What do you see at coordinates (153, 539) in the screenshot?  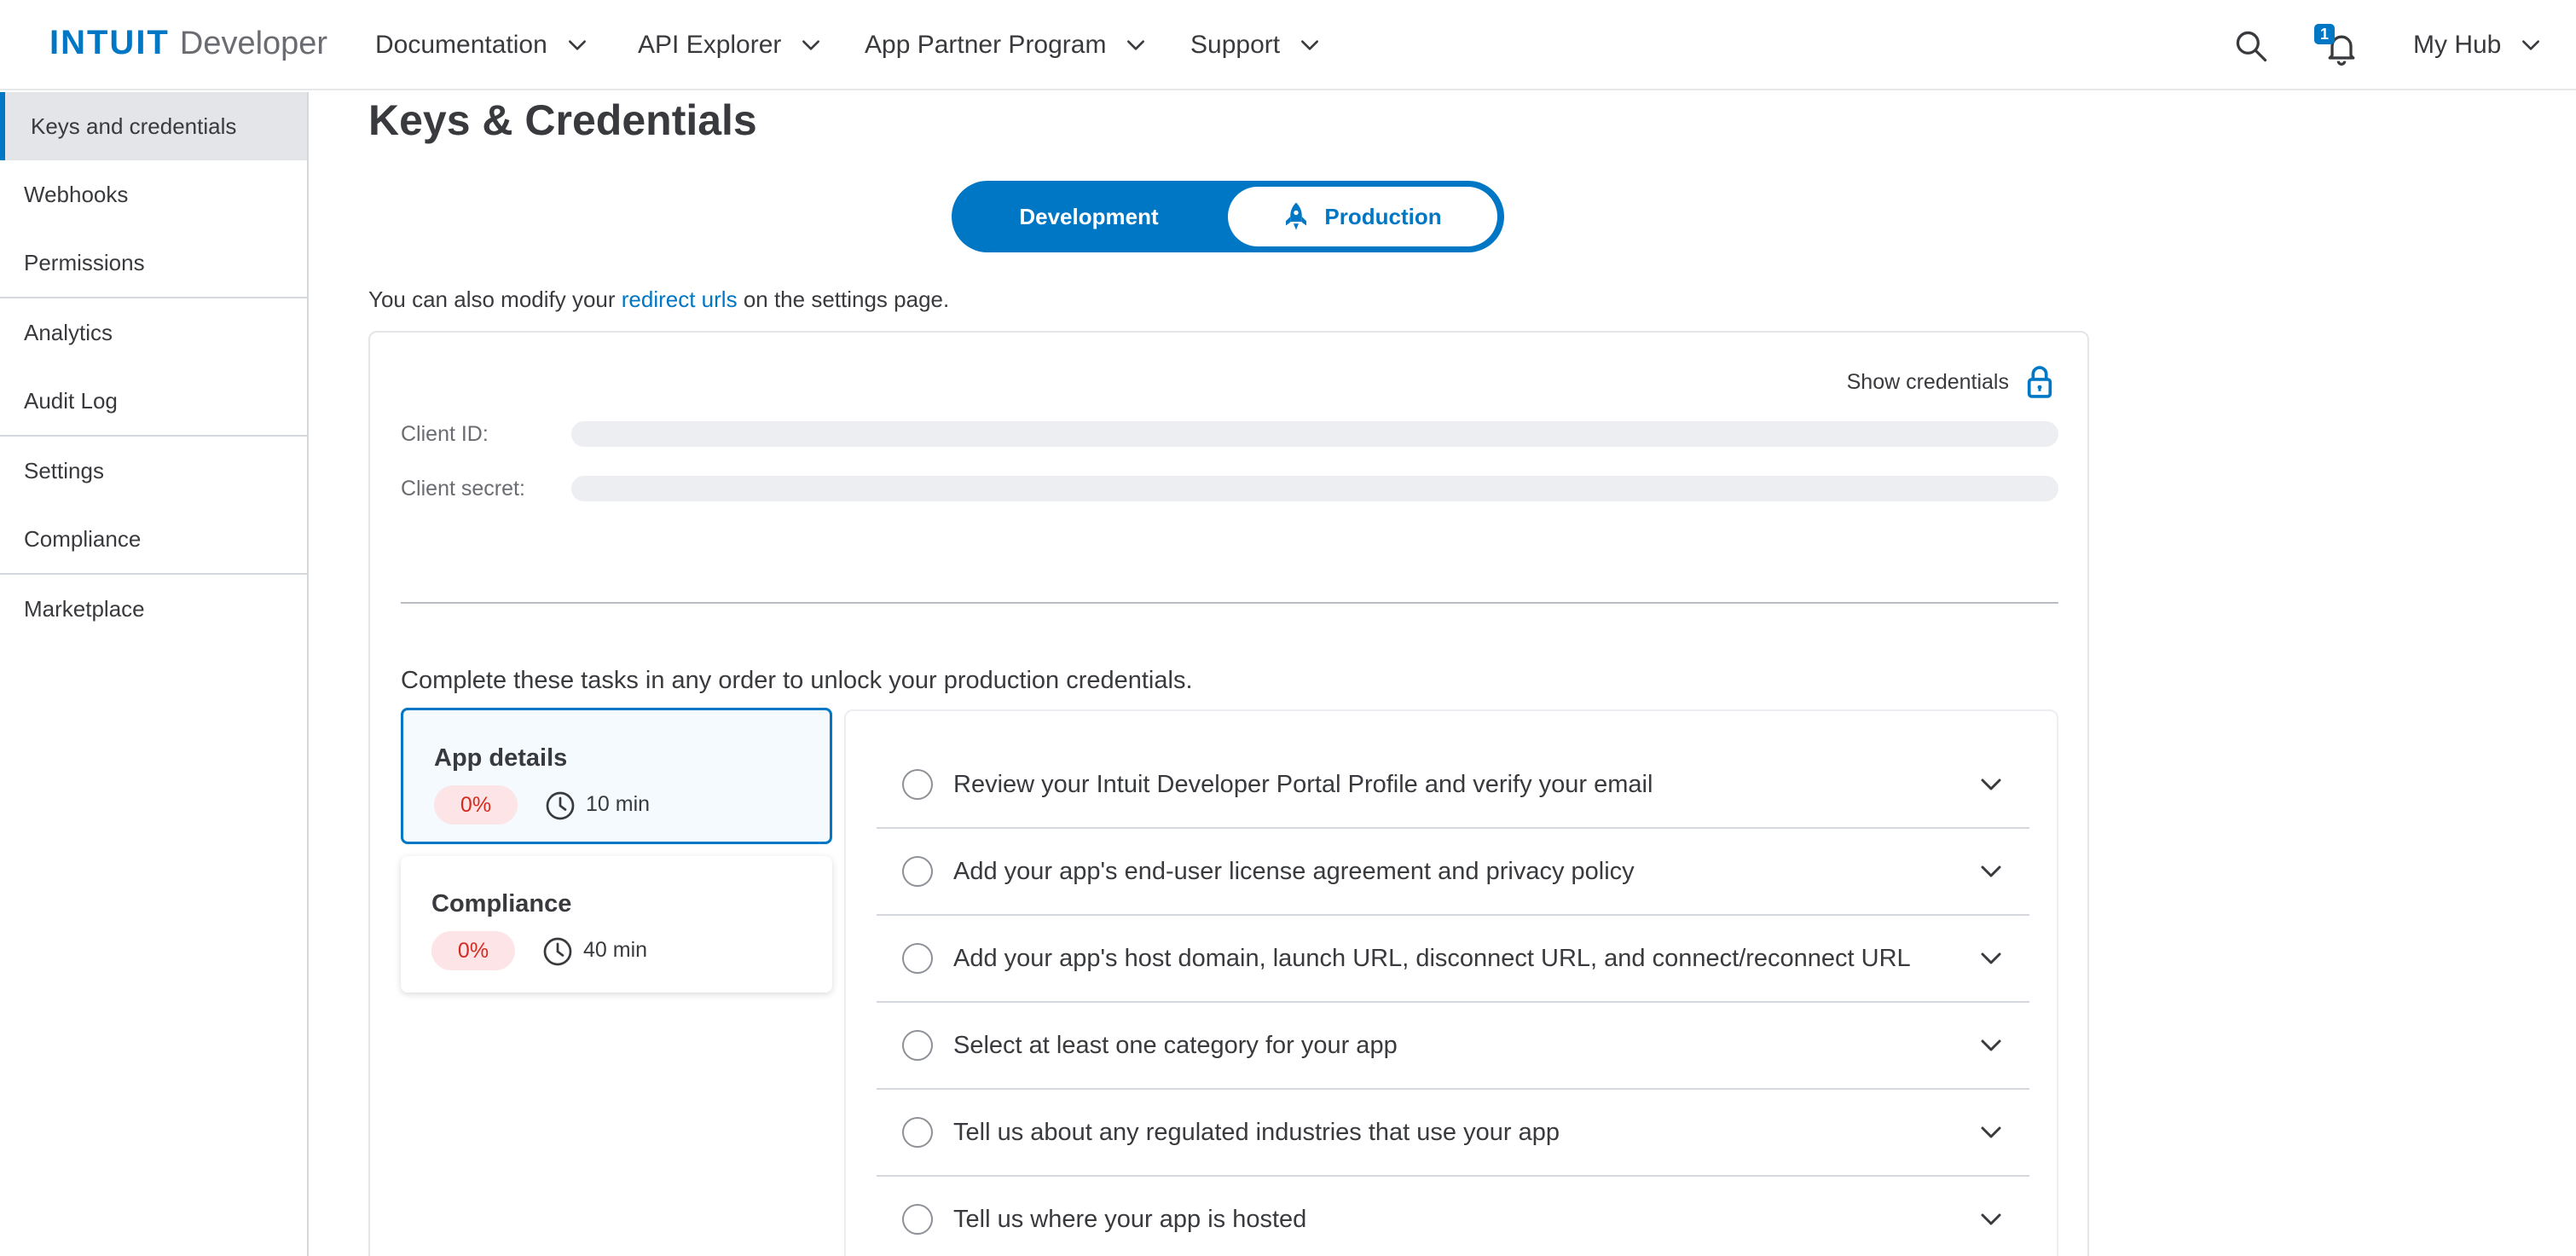 I see `sidebar-item-compliance: Compliance` at bounding box center [153, 539].